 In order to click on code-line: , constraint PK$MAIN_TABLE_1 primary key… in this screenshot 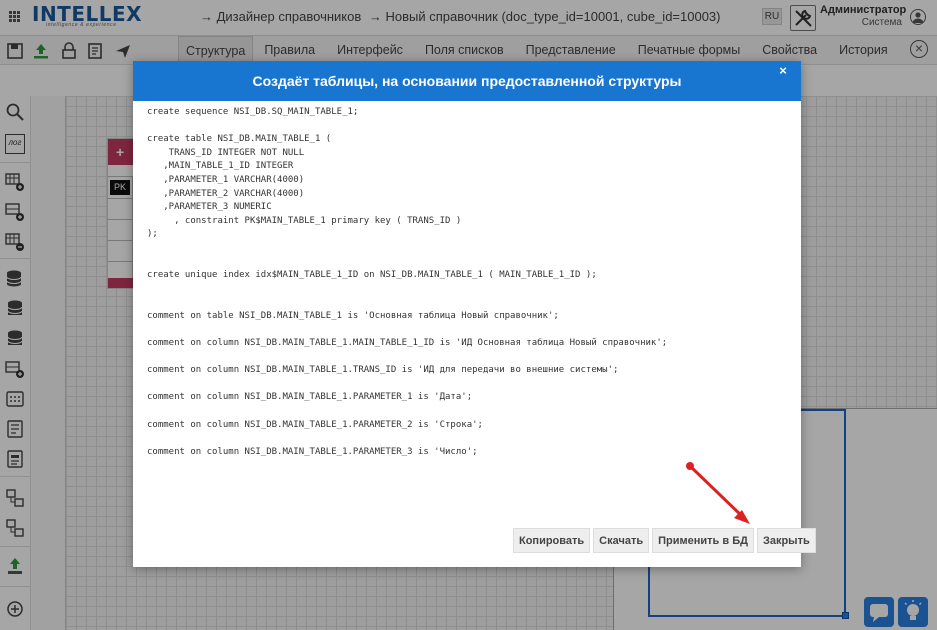, I will do `click(304, 220)`.